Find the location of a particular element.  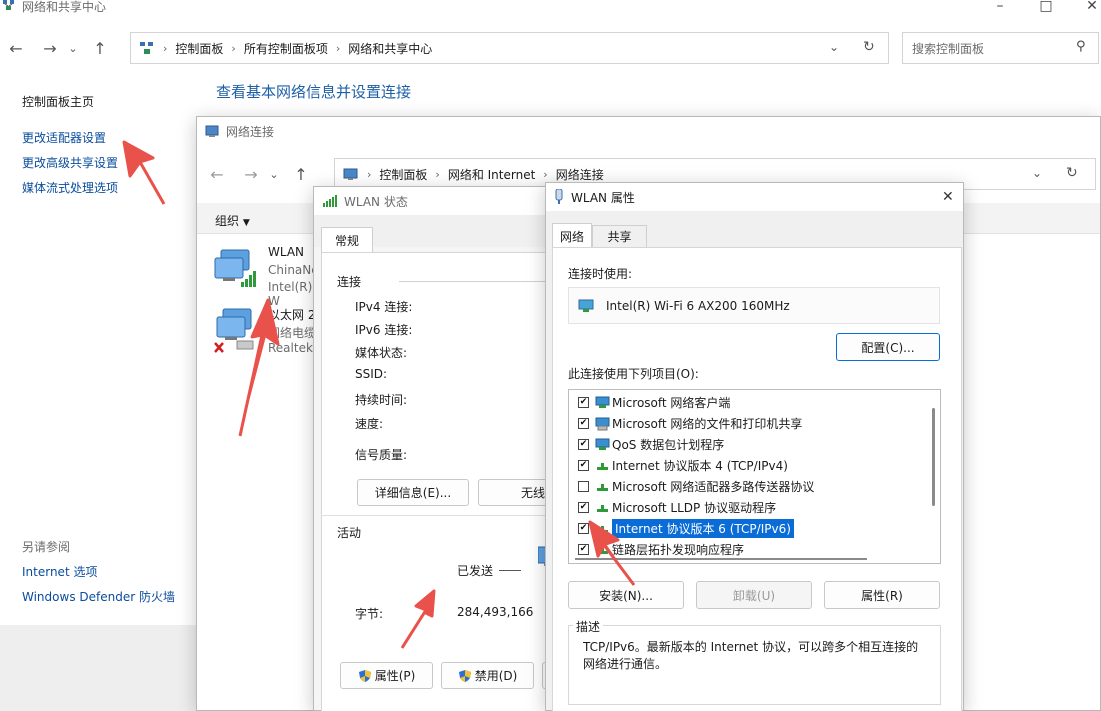

list-item: Microsoft 网络适配器多路传送器协议 is located at coordinates (754, 486).